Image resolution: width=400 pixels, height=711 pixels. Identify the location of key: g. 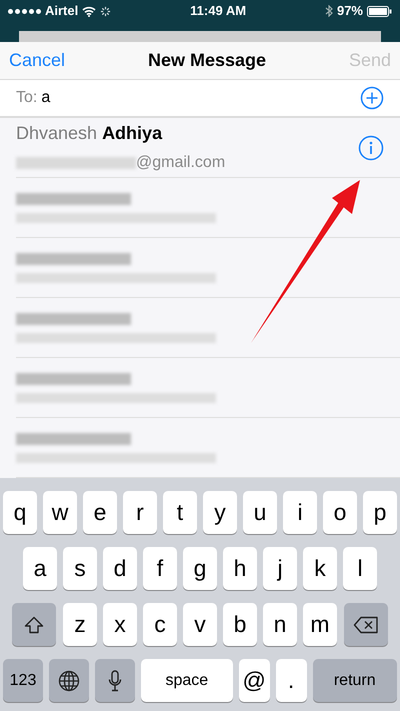
(200, 568).